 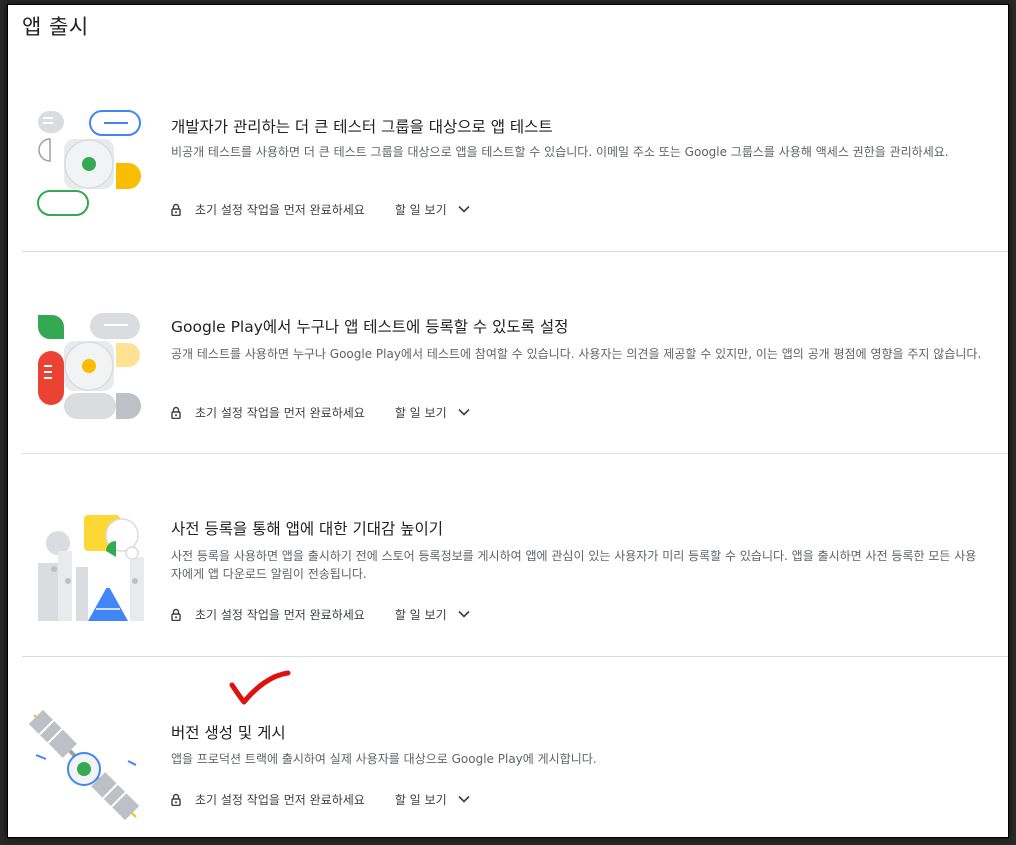 I want to click on section-title: 사전 등록을 통해 앱에 대한 기대감 높이기, so click(x=307, y=529).